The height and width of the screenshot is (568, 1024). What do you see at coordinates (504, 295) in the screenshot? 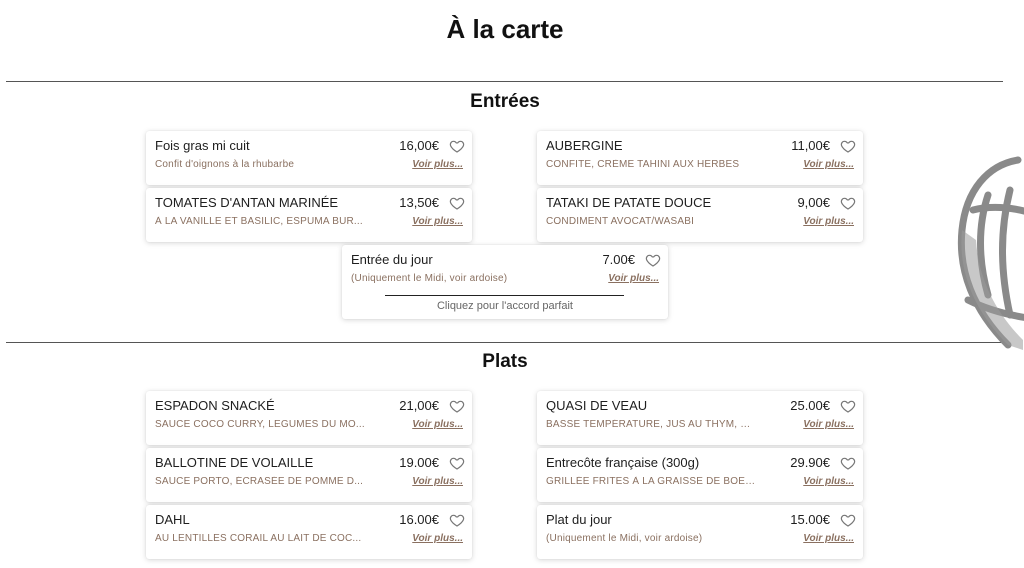
I see `accord-divider` at bounding box center [504, 295].